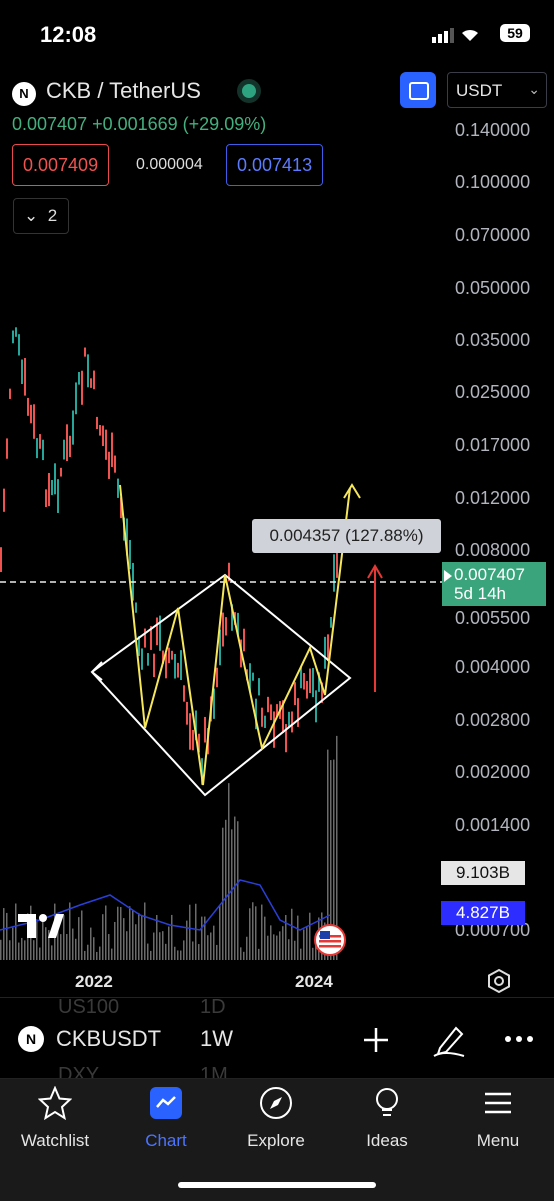  What do you see at coordinates (498, 1103) in the screenshot?
I see `menu-icon` at bounding box center [498, 1103].